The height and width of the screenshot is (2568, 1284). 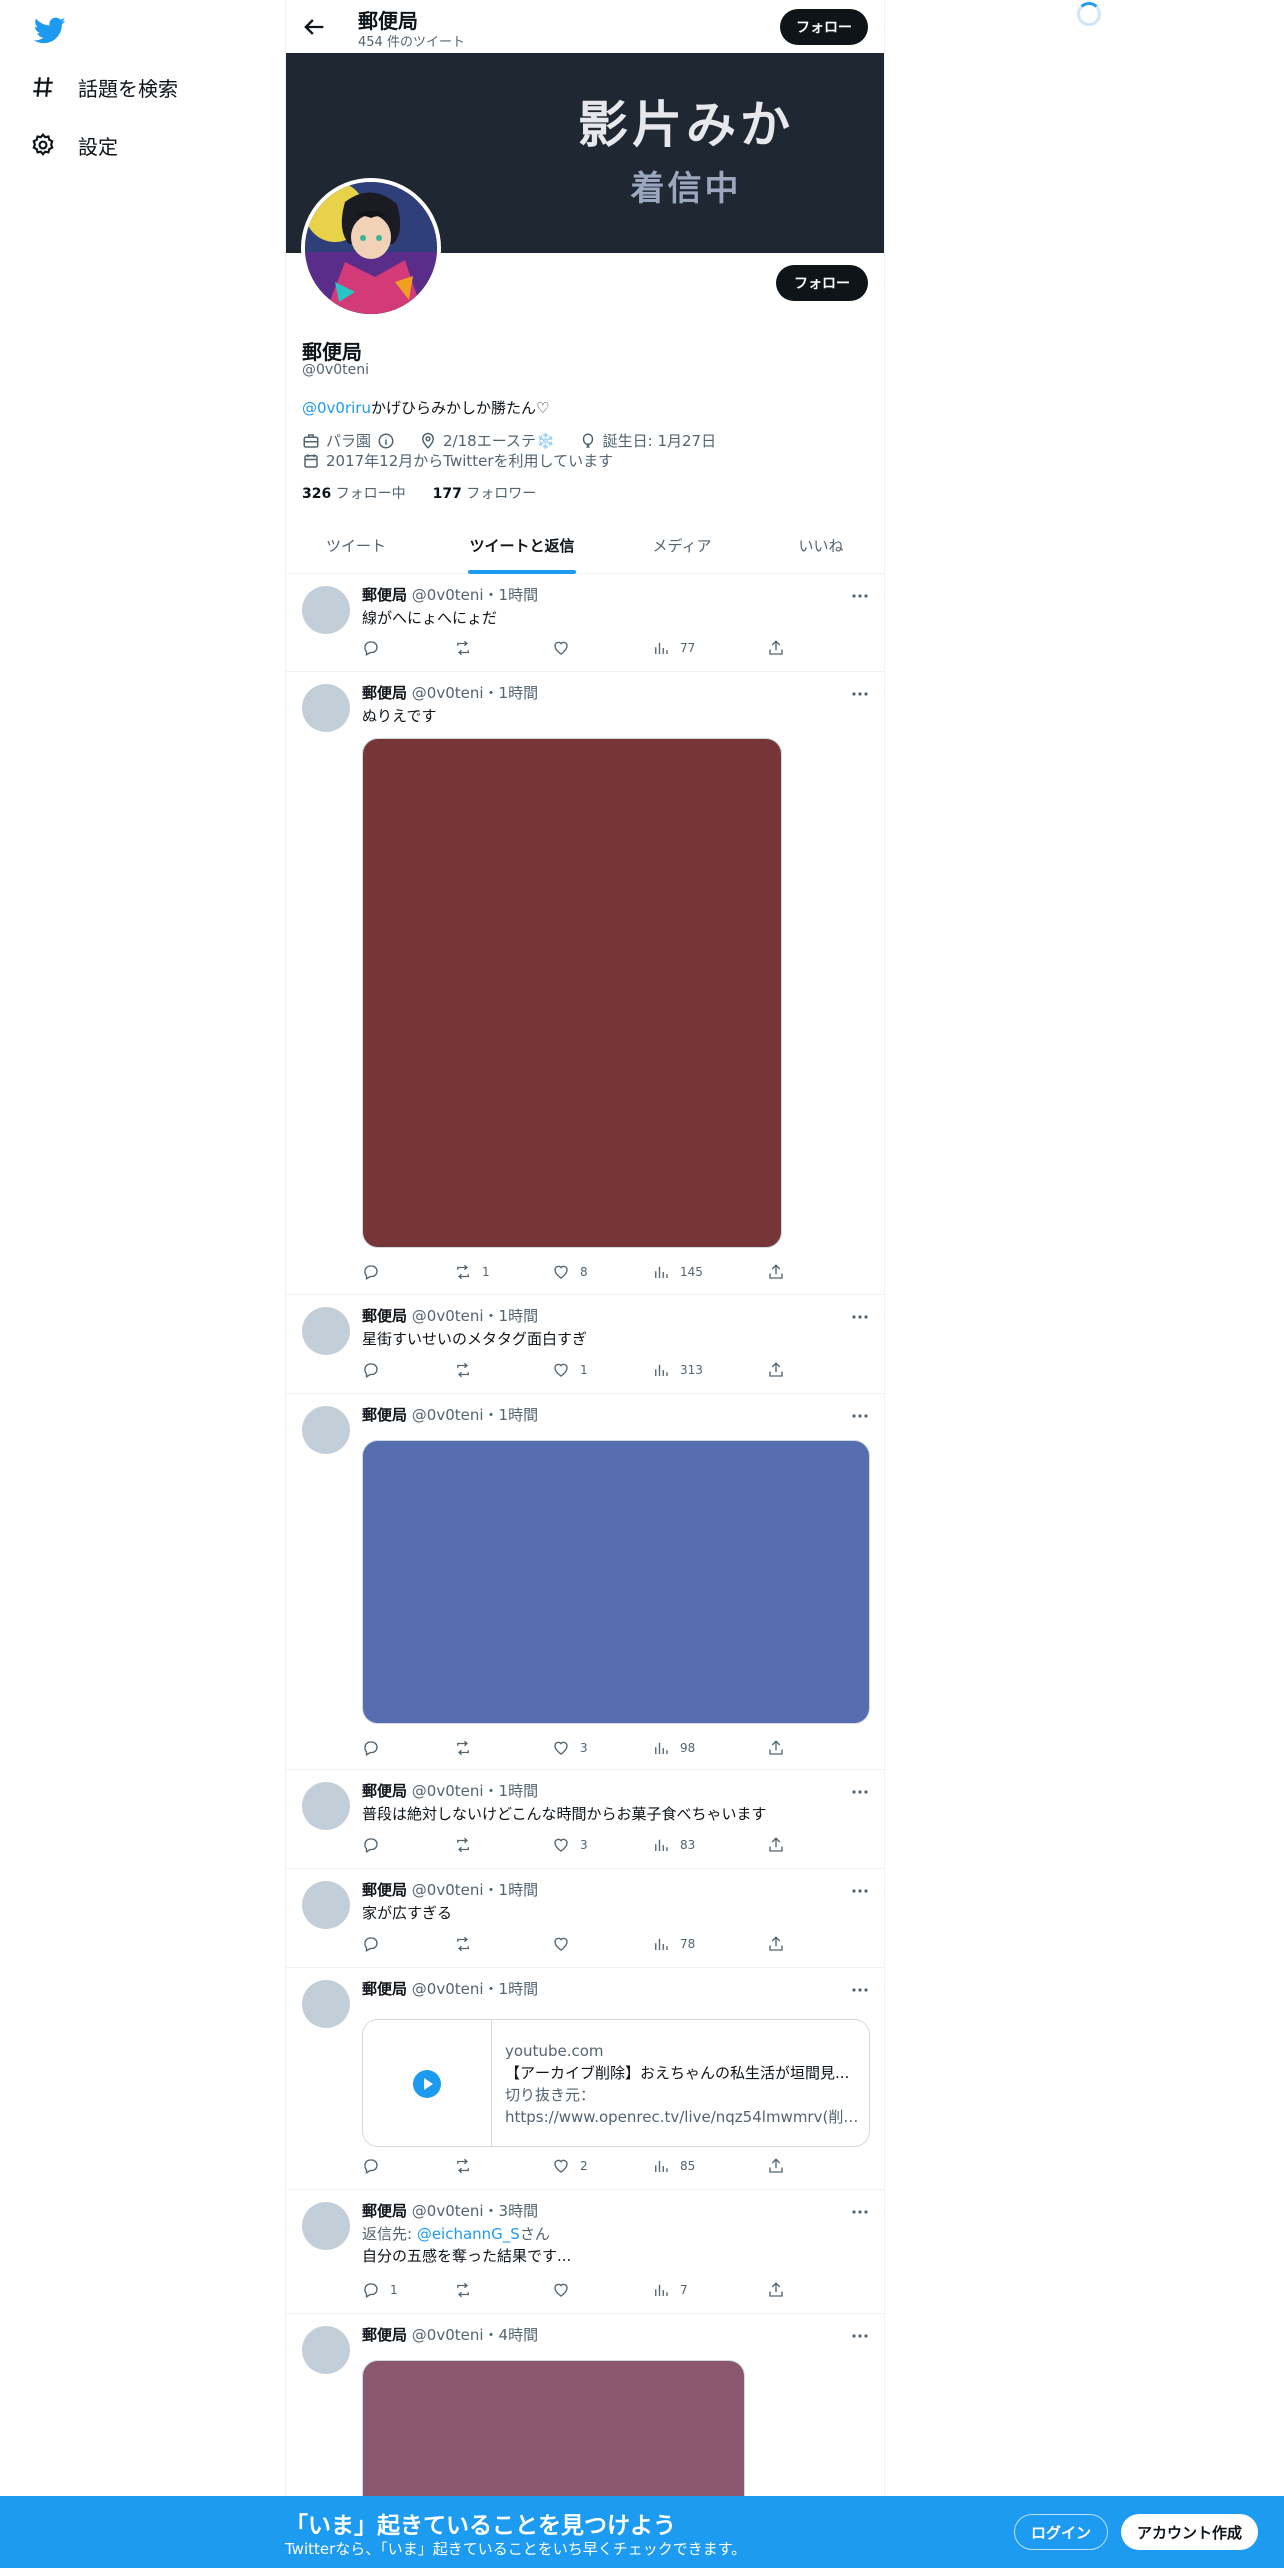 I want to click on profile-avatar, so click(x=371, y=248).